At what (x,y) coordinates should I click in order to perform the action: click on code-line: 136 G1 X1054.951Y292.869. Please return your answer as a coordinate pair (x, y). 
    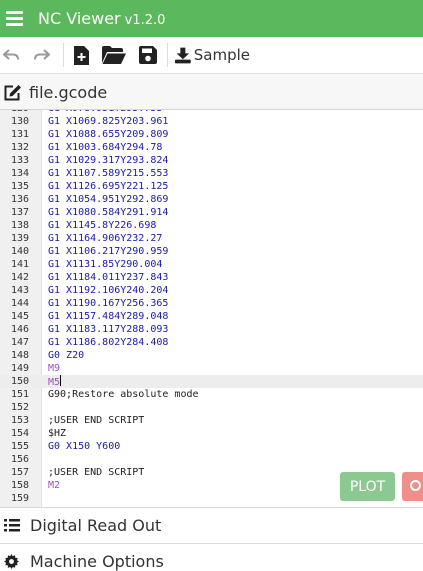
    Looking at the image, I should click on (211, 199).